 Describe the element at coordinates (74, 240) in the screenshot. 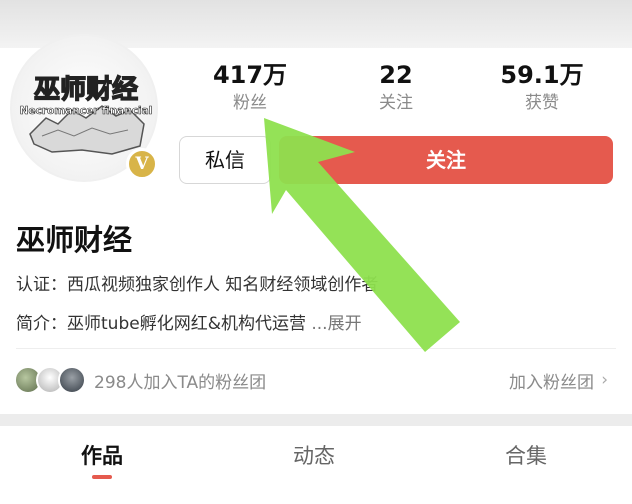

I see `profile-name: 巫师财经` at that location.